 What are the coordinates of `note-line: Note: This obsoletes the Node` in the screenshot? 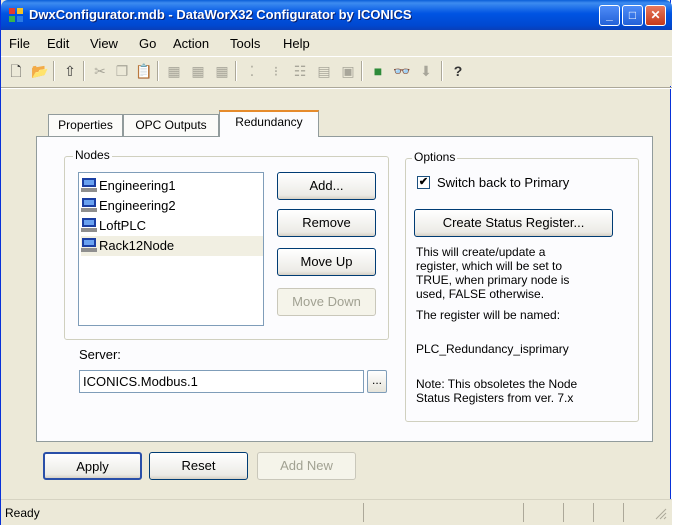 It's located at (497, 384).